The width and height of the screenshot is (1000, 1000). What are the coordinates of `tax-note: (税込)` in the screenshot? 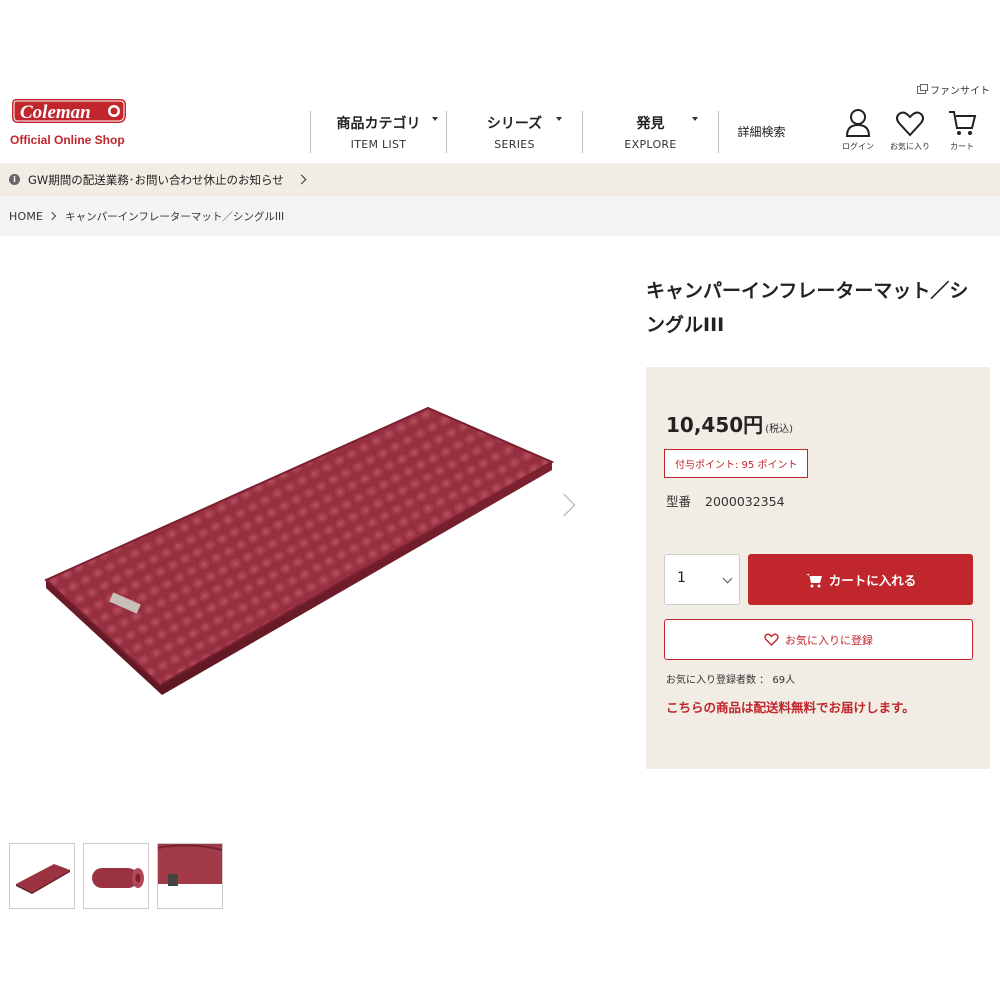 It's located at (779, 429).